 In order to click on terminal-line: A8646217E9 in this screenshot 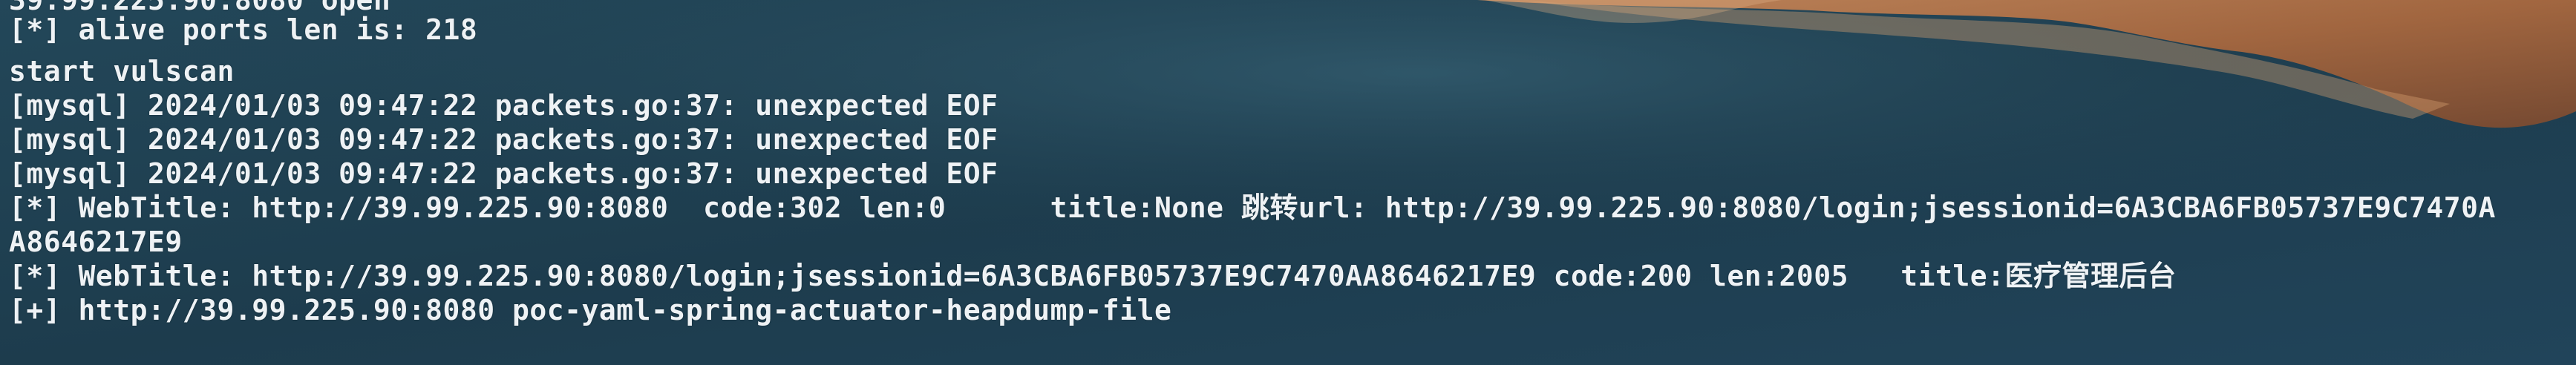, I will do `click(96, 242)`.